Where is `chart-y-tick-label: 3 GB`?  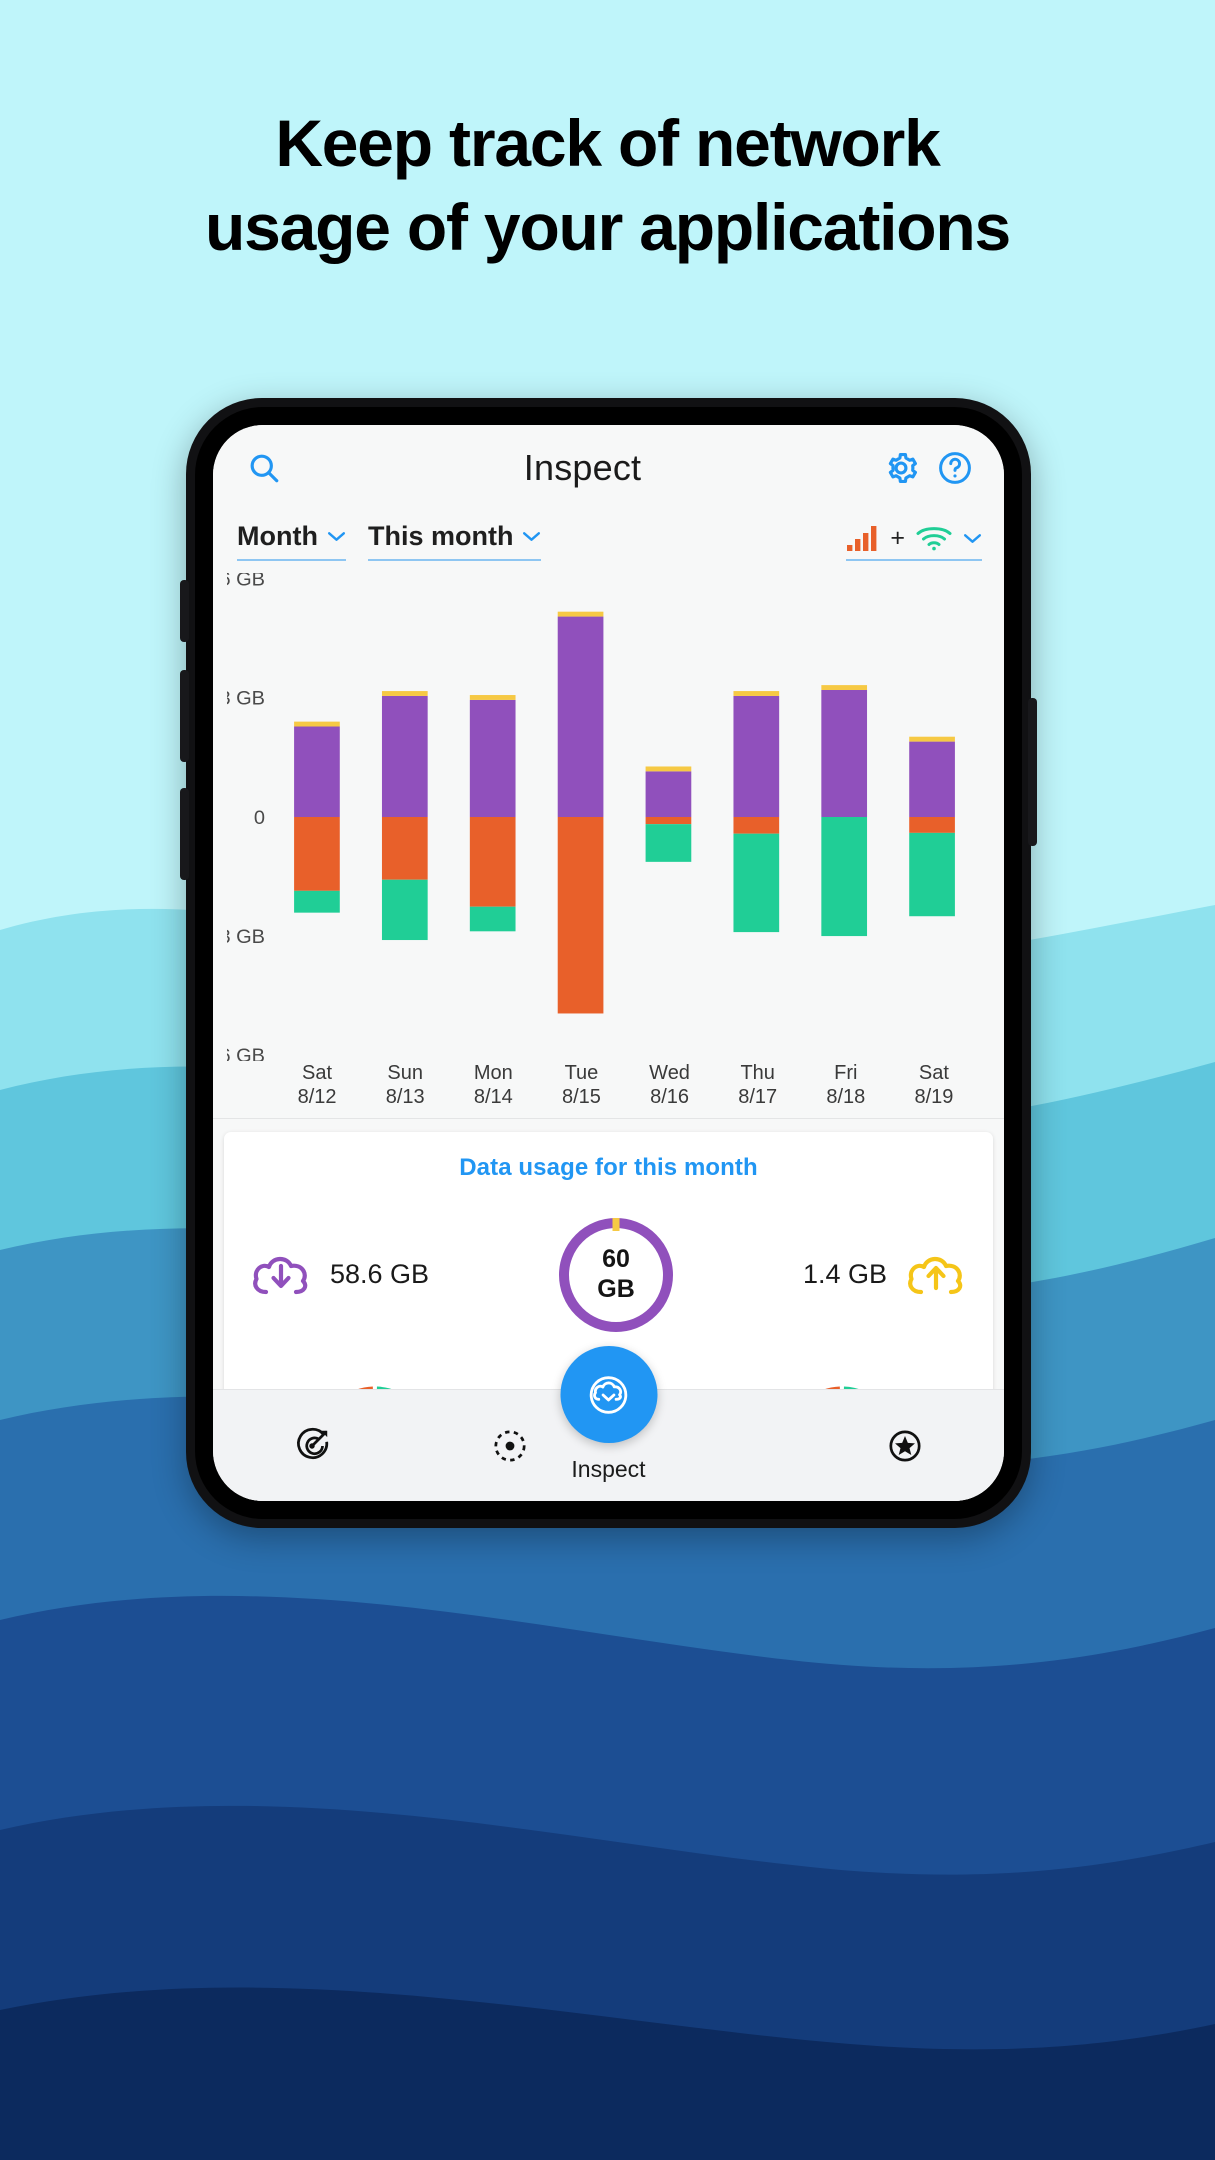
chart-y-tick-label: 3 GB is located at coordinates (246, 937).